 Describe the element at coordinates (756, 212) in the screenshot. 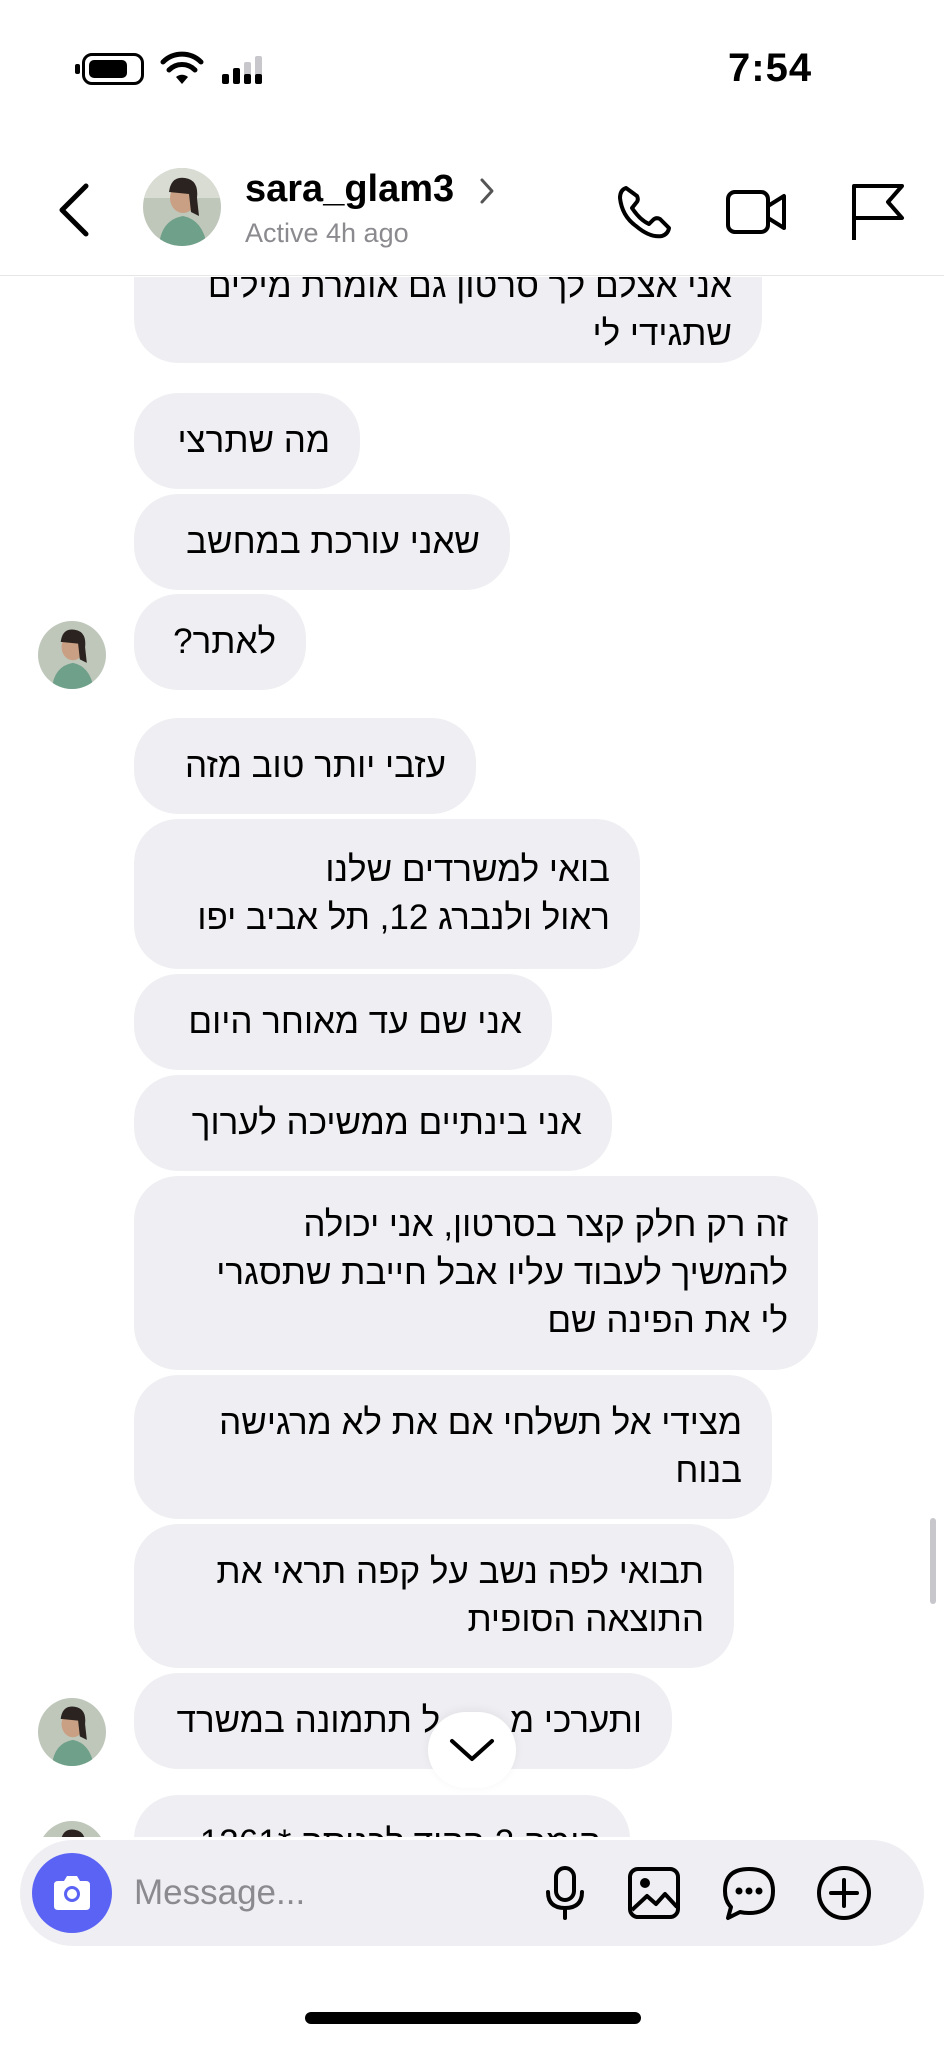

I see `video-camera-icon` at that location.